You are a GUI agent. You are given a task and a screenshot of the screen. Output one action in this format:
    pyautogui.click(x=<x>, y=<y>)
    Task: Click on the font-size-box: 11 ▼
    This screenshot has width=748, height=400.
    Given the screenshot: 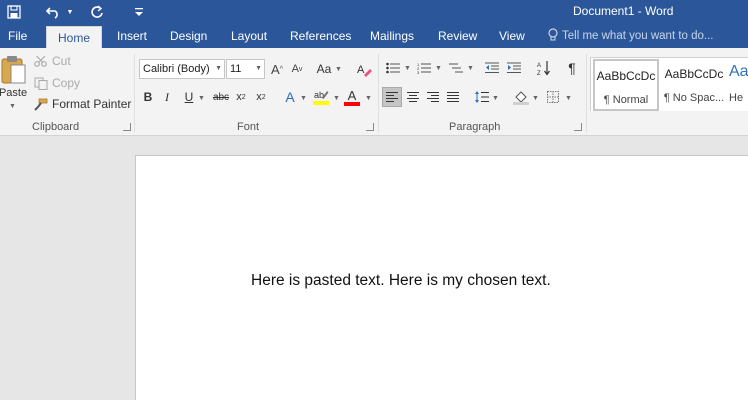 What is the action you would take?
    pyautogui.click(x=245, y=69)
    